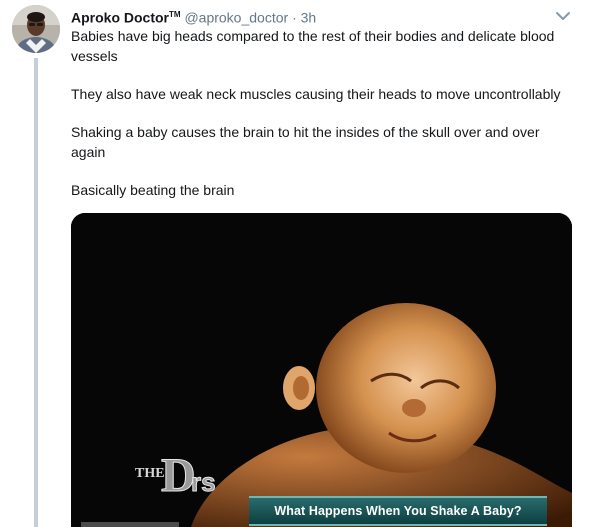 Image resolution: width=591 pixels, height=527 pixels. Describe the element at coordinates (398, 511) in the screenshot. I see `video-caption: What Happens When You Shake A Baby?` at that location.